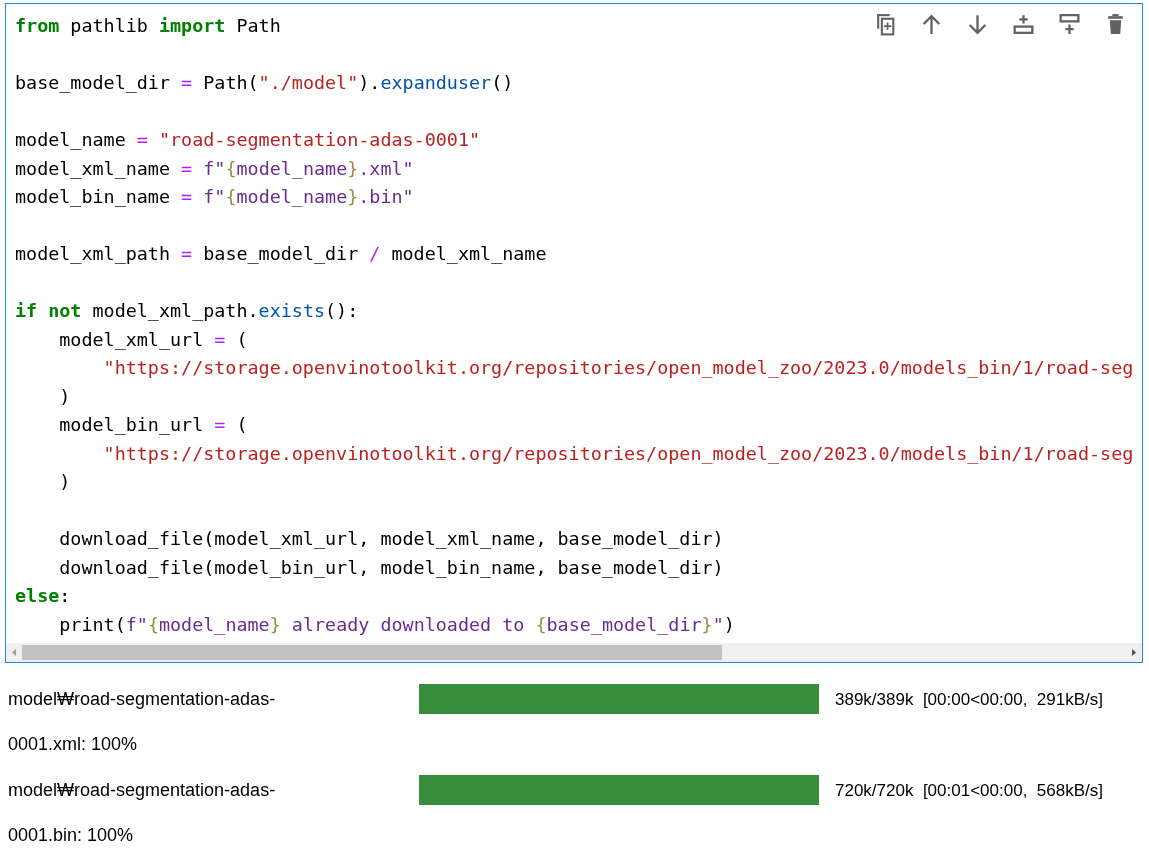 The image size is (1149, 849). What do you see at coordinates (43, 596) in the screenshot?
I see `code-line: else:` at bounding box center [43, 596].